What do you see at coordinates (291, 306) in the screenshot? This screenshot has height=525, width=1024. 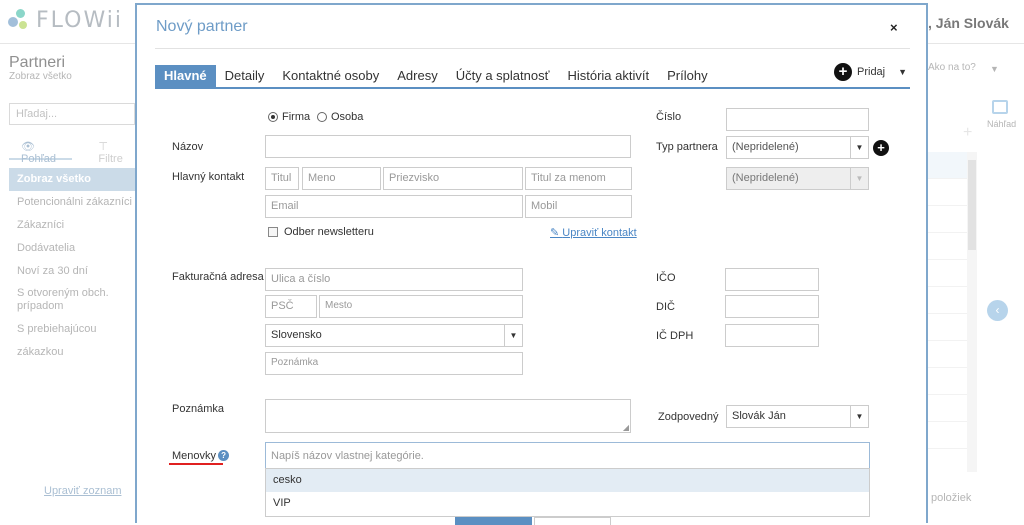 I see `psc-input: PSČ` at bounding box center [291, 306].